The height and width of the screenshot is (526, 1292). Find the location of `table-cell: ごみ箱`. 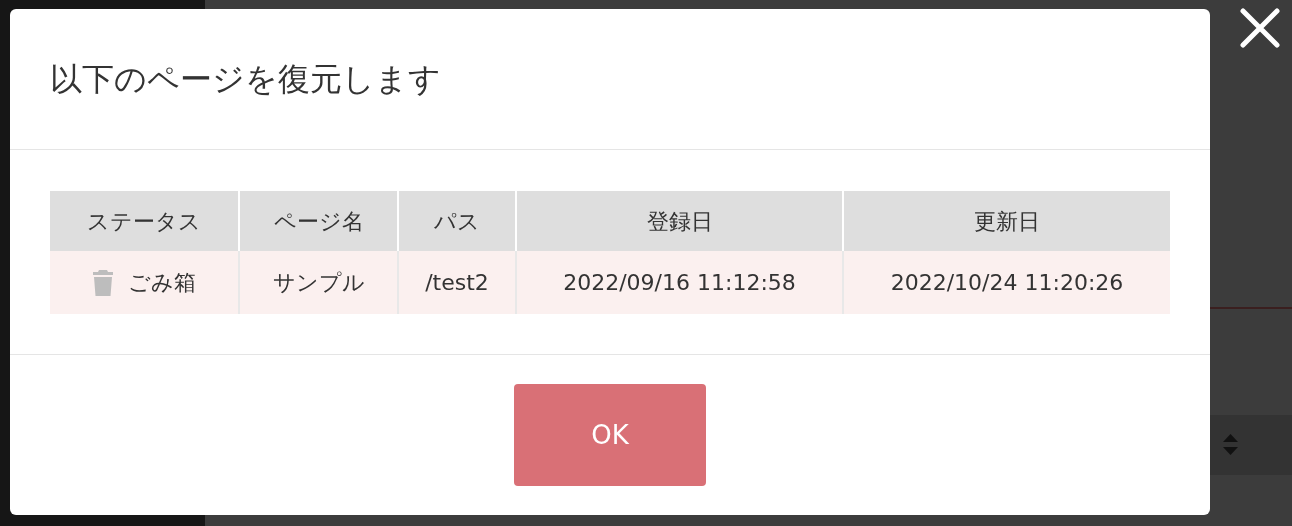

table-cell: ごみ箱 is located at coordinates (145, 282).